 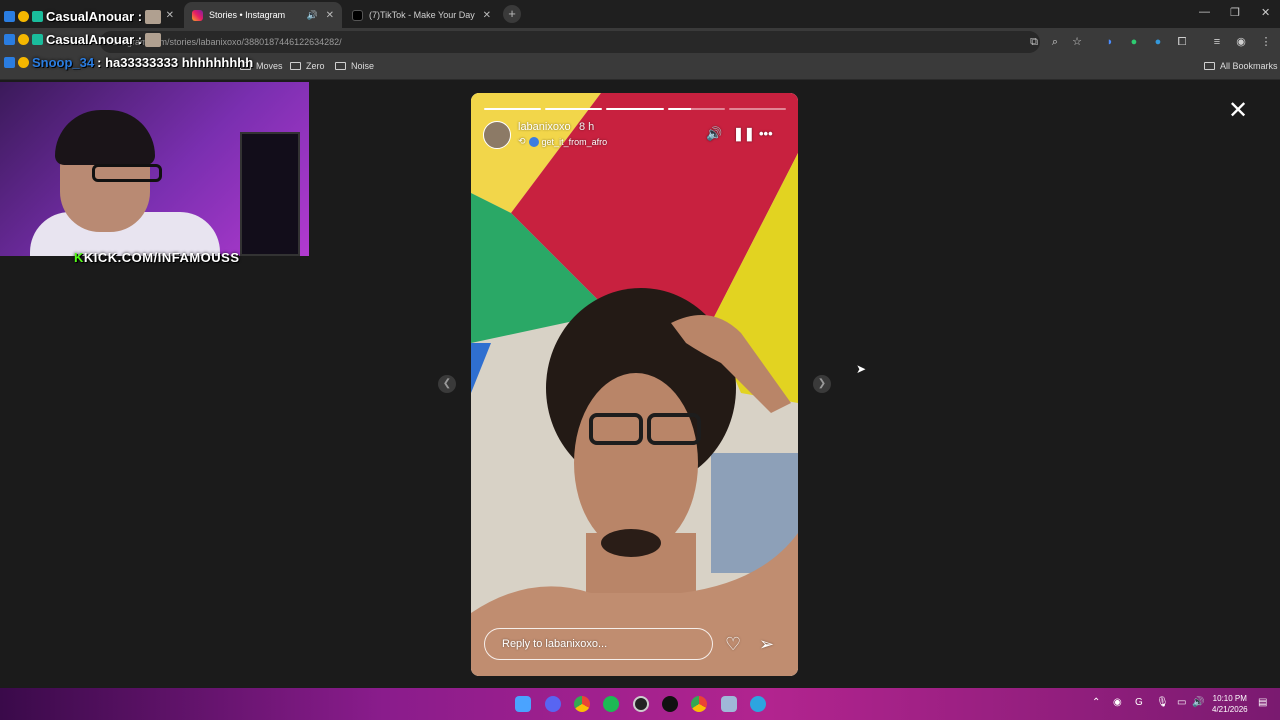 I want to click on avatar, so click(x=497, y=135).